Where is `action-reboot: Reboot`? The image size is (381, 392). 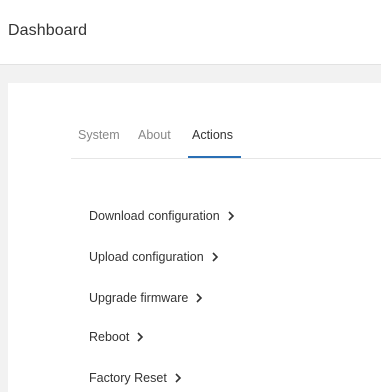
action-reboot: Reboot is located at coordinates (116, 337).